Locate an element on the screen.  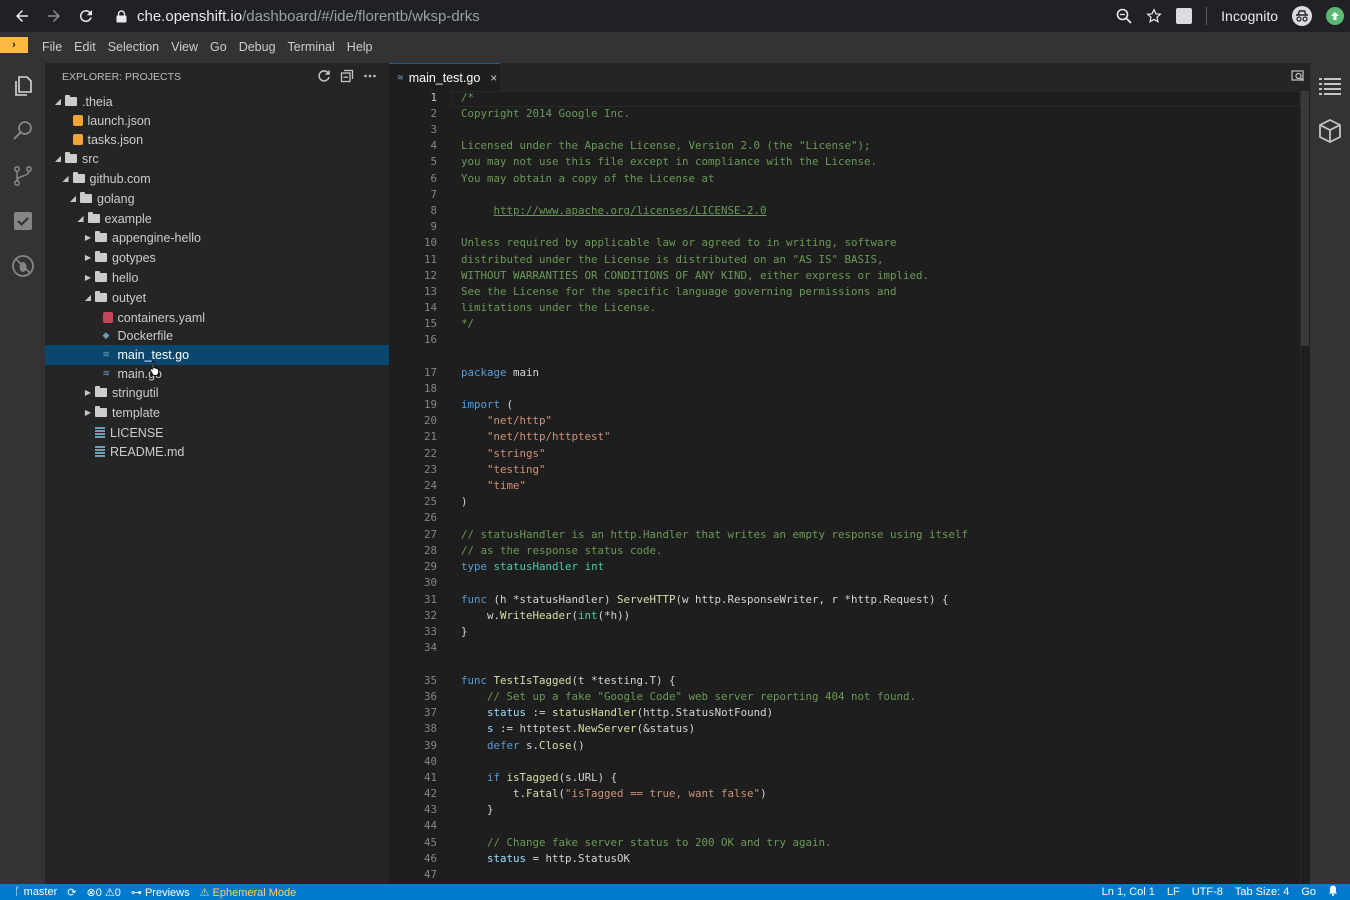
line-number: 22 is located at coordinates (430, 453).